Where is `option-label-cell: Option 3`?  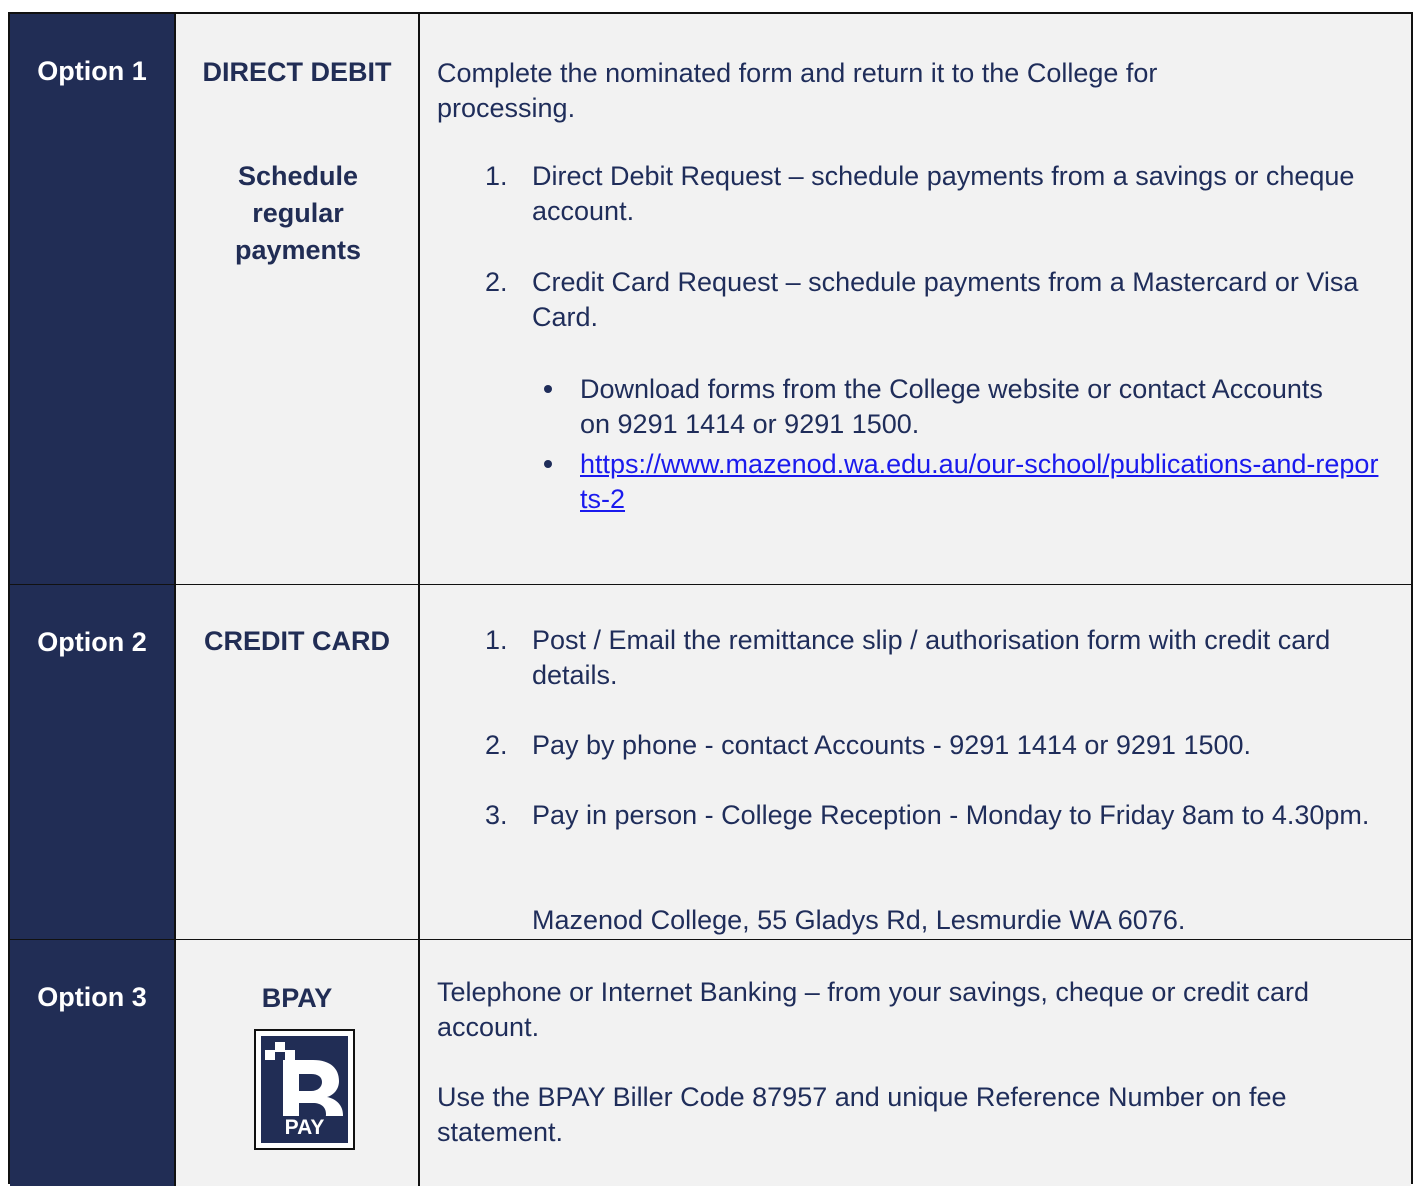 option-label-cell: Option 3 is located at coordinates (93, 1063).